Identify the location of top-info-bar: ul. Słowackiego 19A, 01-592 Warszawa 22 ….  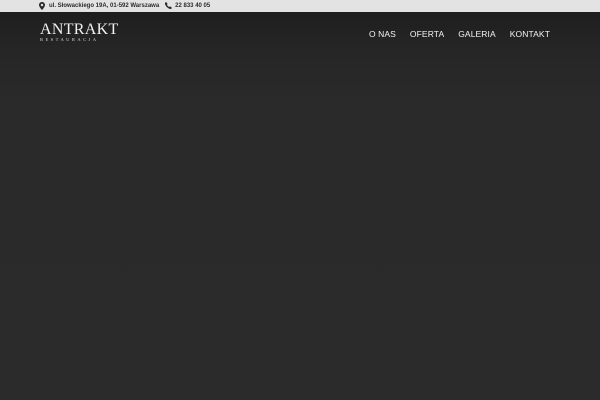
(300, 6).